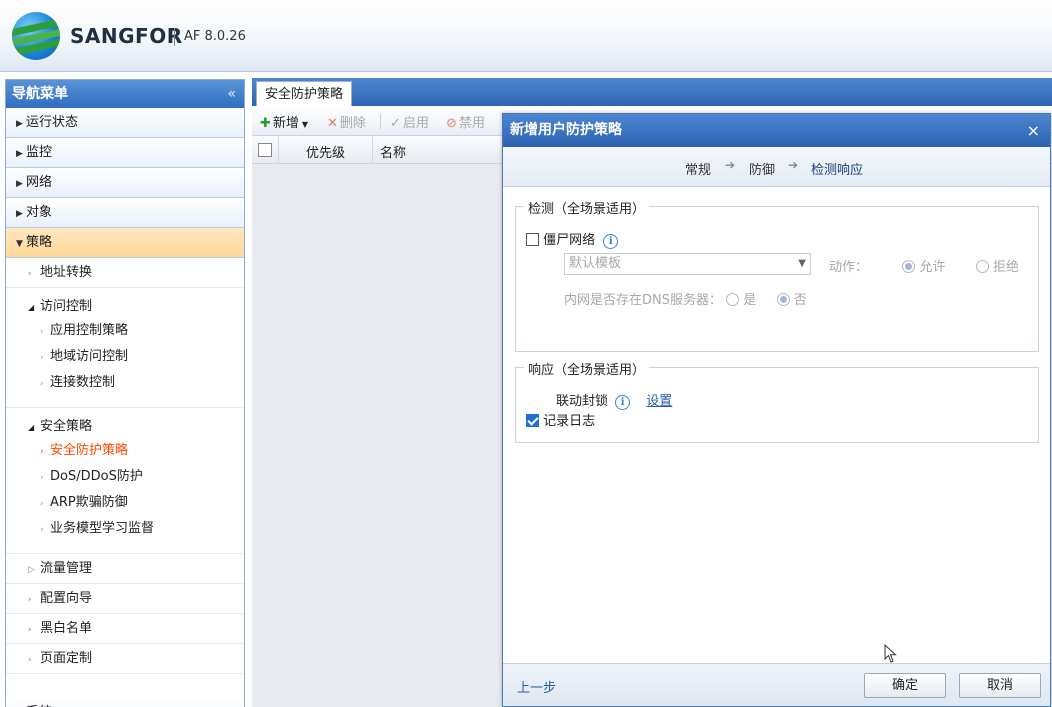 The width and height of the screenshot is (1052, 707). I want to click on dns-no-radio, so click(783, 299).